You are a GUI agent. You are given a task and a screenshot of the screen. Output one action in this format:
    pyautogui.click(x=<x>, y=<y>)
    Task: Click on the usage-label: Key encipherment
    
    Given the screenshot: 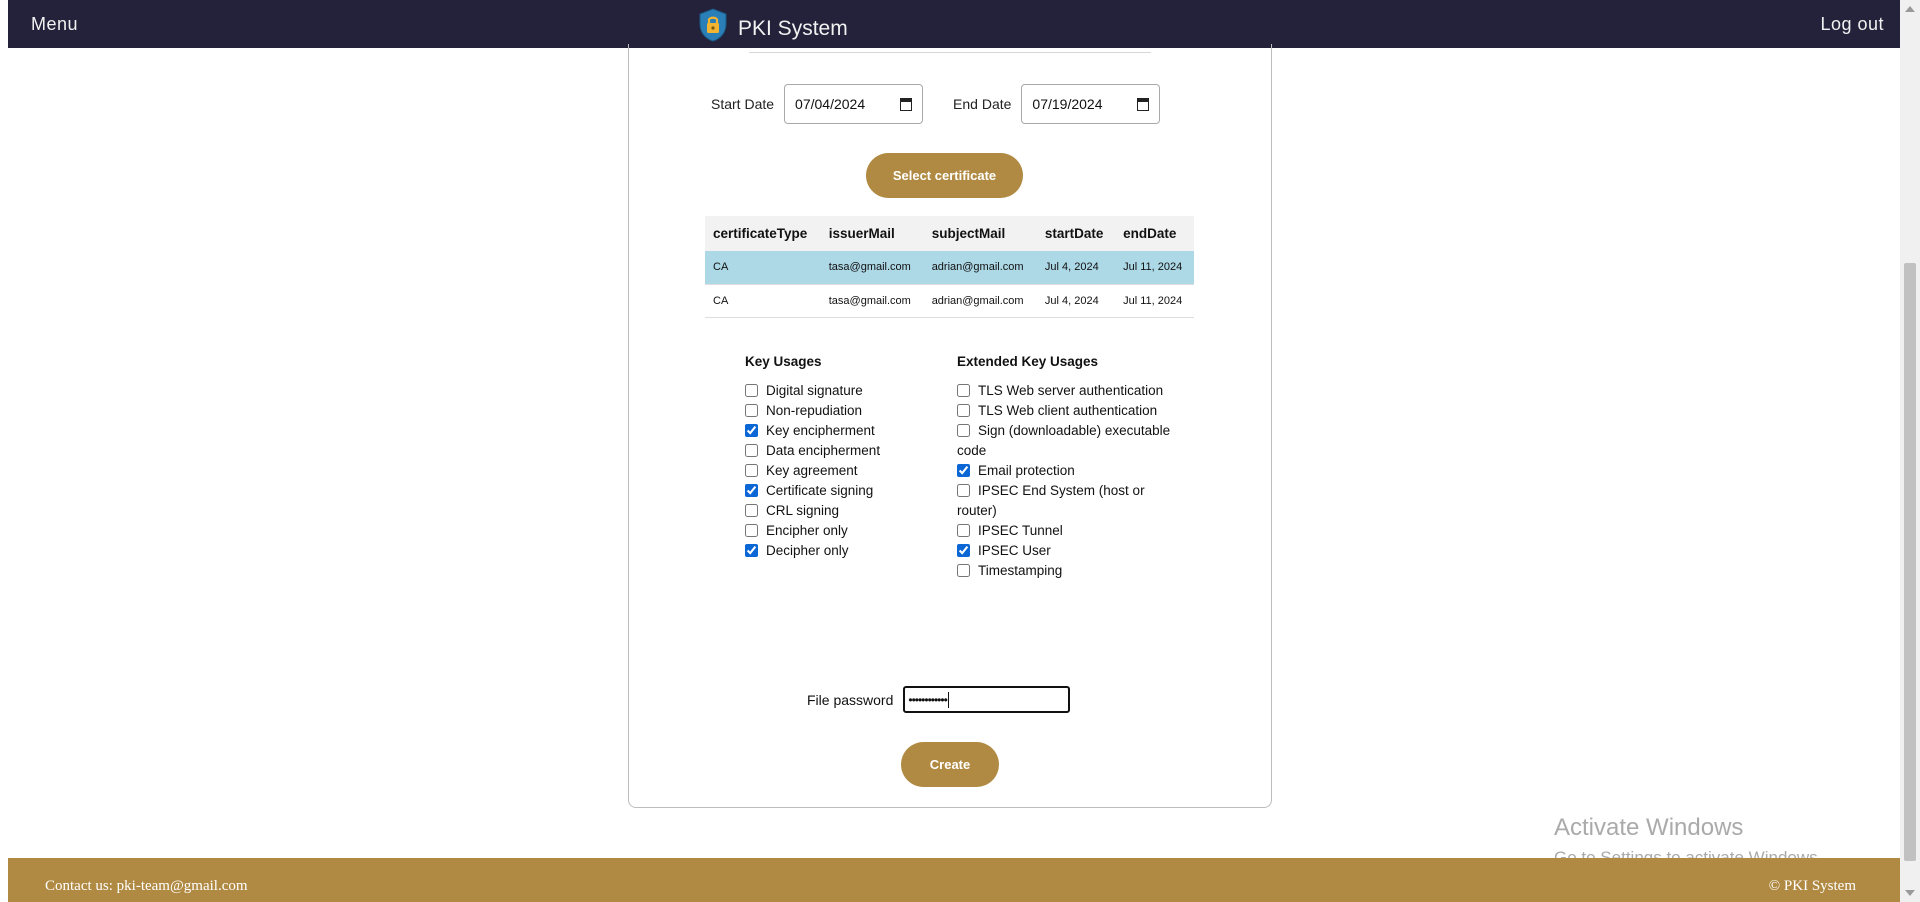 What is the action you would take?
    pyautogui.click(x=820, y=430)
    